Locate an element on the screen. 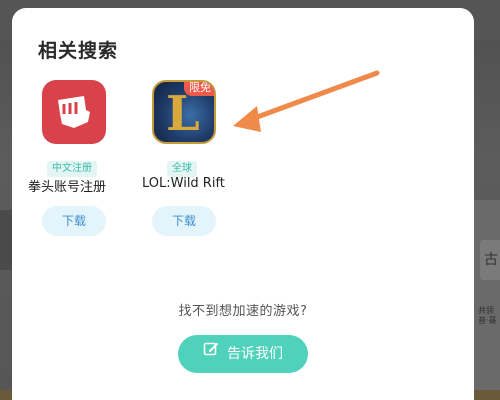 The height and width of the screenshot is (400, 500). riot-fist-icon is located at coordinates (74, 112).